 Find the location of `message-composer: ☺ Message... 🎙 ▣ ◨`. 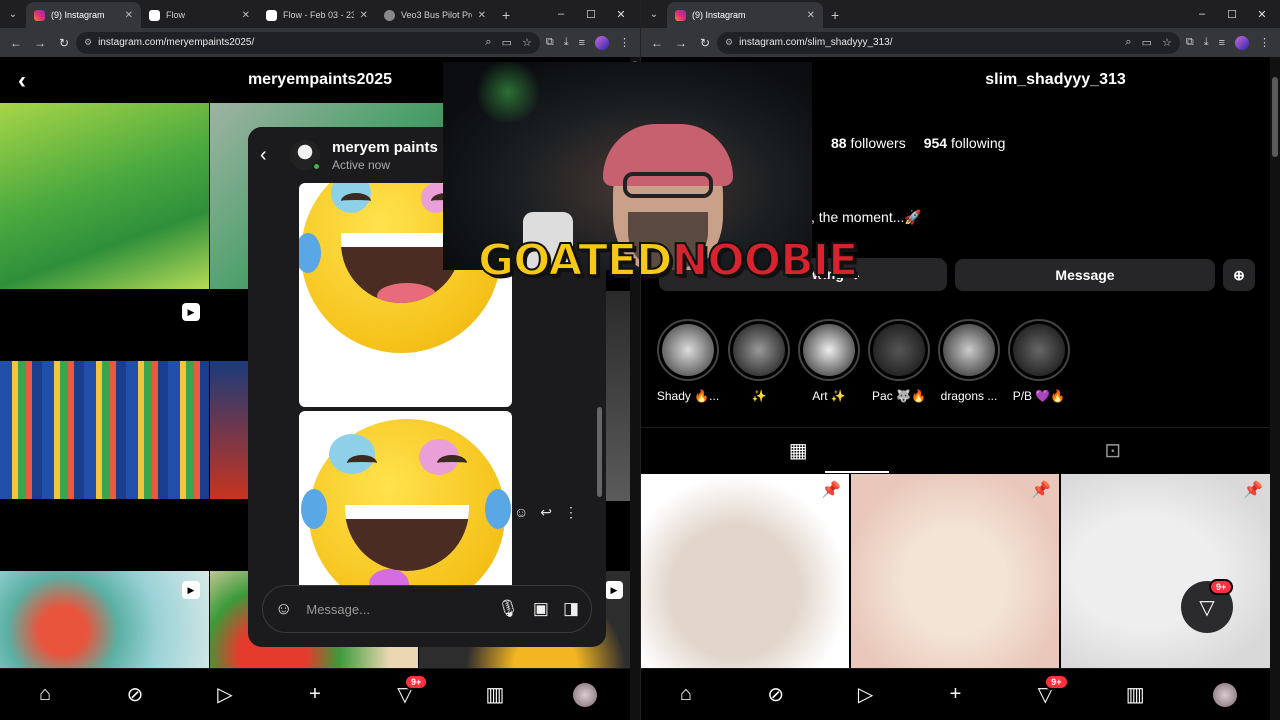

message-composer: ☺ Message... 🎙 ▣ ◨ is located at coordinates (427, 609).